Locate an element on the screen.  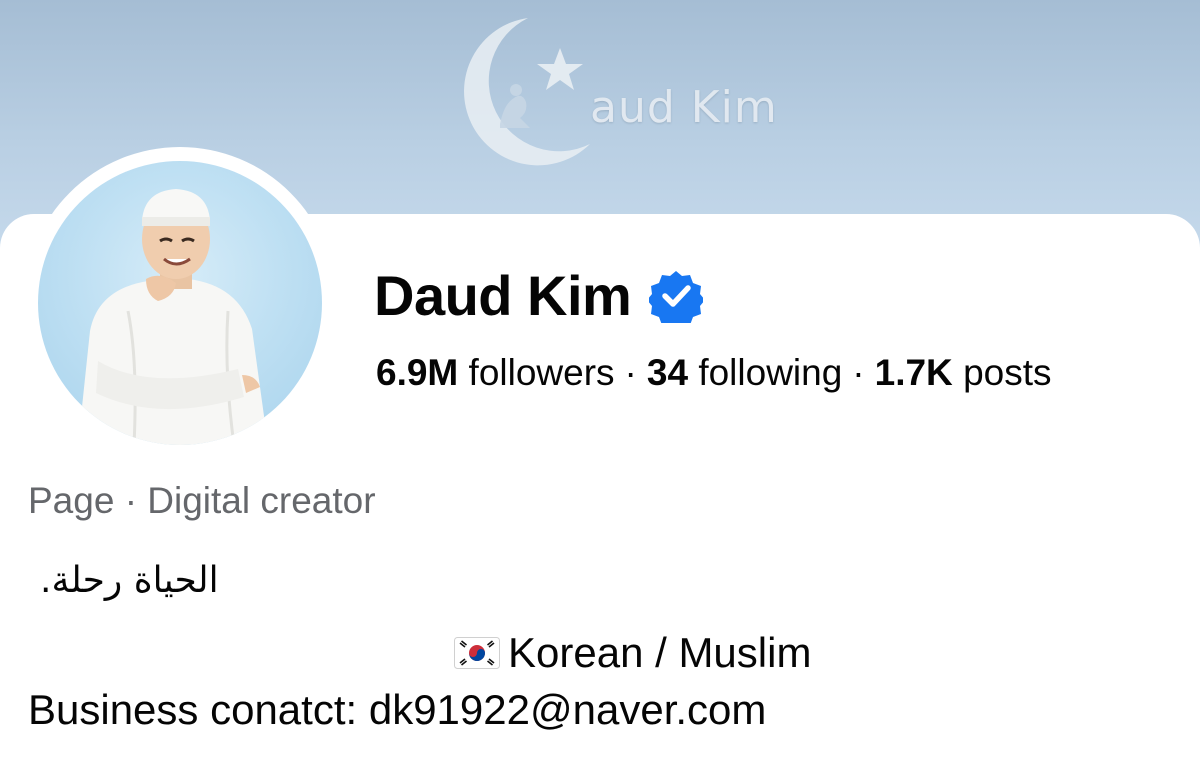
profile-name: Daud Kim is located at coordinates (539, 296).